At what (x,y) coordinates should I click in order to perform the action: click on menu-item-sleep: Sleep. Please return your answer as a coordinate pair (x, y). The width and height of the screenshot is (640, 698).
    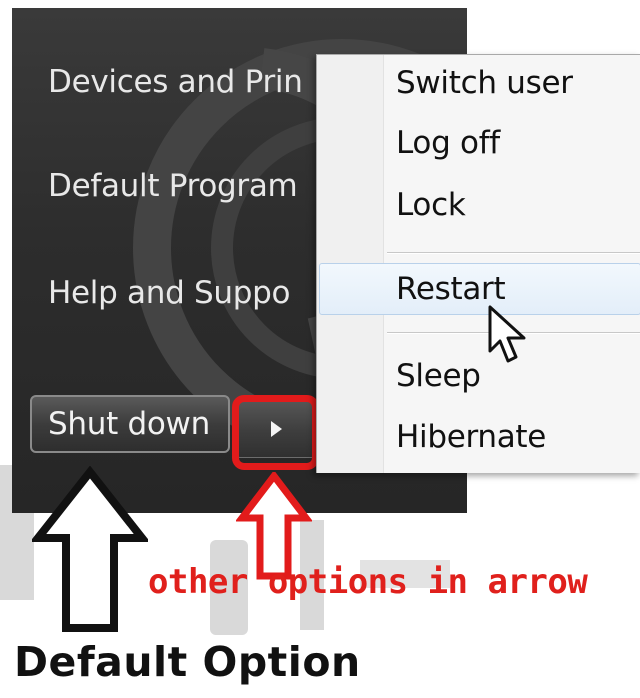
    Looking at the image, I should click on (438, 376).